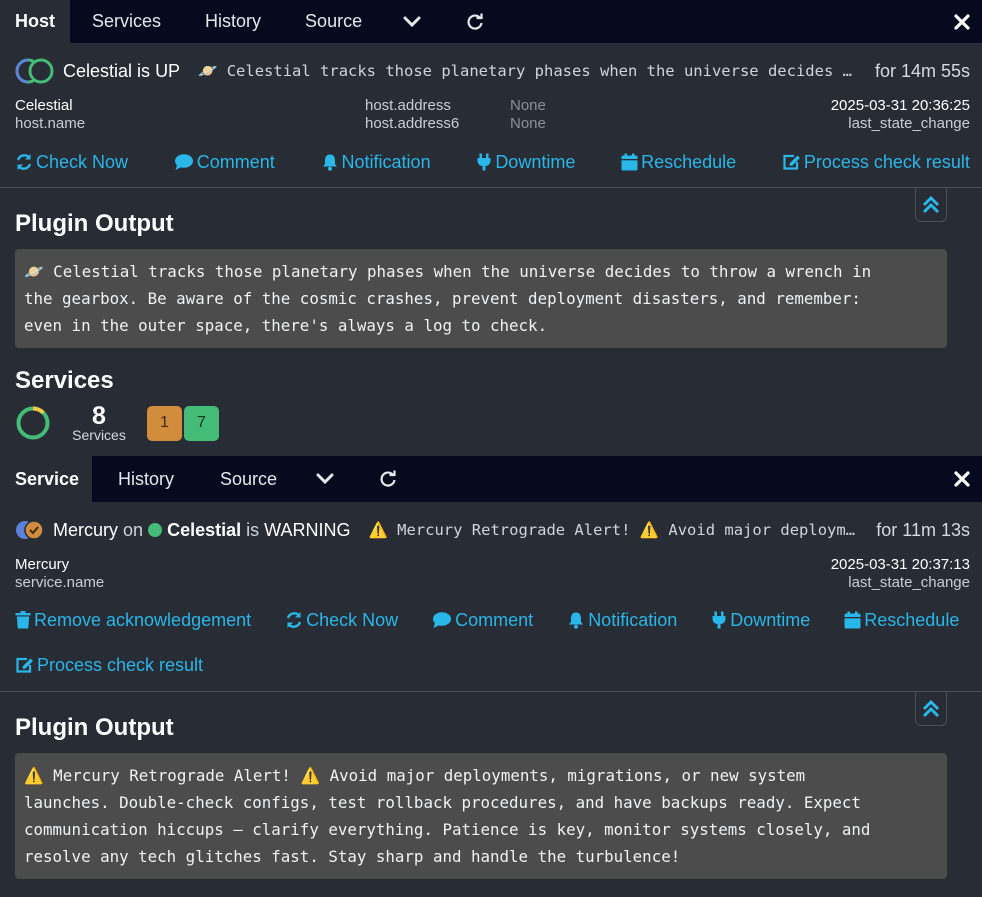  Describe the element at coordinates (71, 162) in the screenshot. I see `check-now-button: Check Now` at that location.